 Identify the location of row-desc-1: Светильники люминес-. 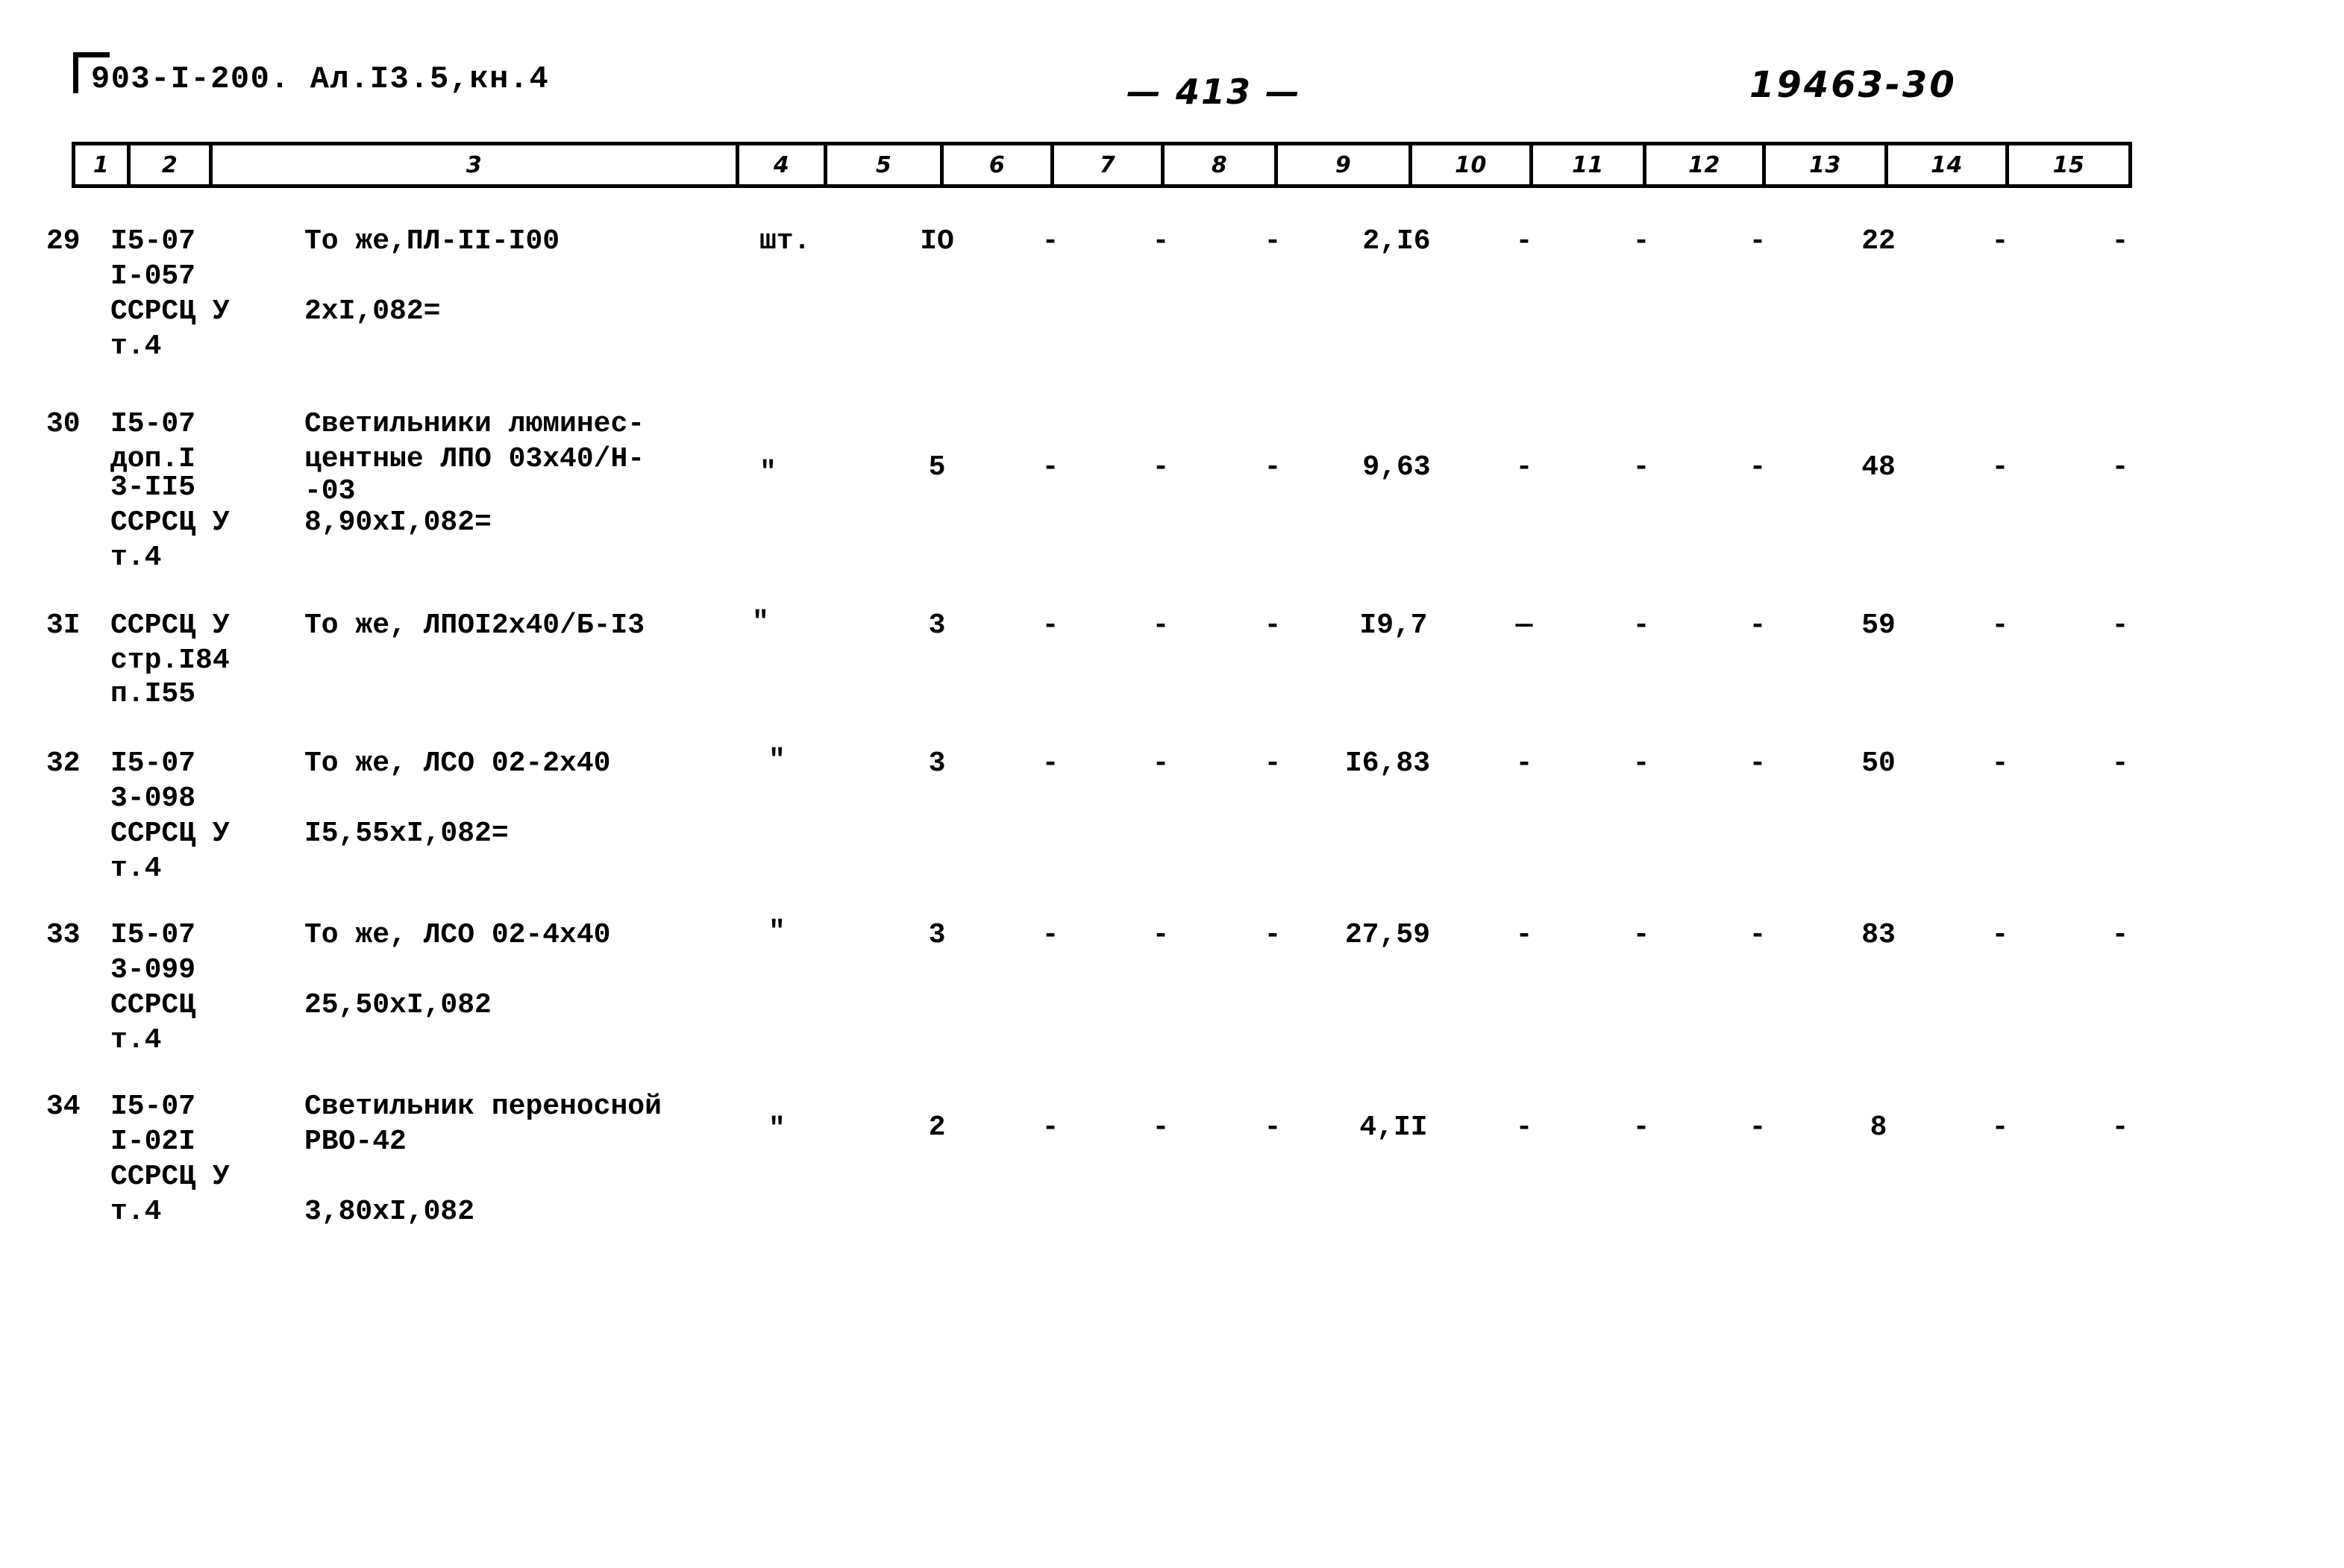
(474, 424).